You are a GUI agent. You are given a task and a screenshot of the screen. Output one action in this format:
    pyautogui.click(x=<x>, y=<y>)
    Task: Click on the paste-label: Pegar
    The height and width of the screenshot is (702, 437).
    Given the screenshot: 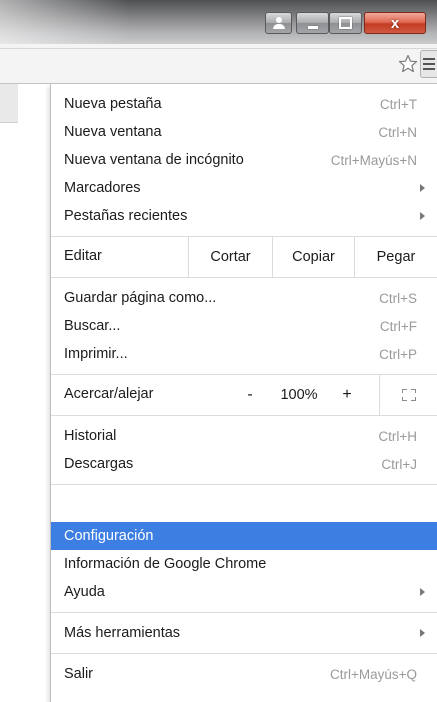 What is the action you would take?
    pyautogui.click(x=396, y=257)
    